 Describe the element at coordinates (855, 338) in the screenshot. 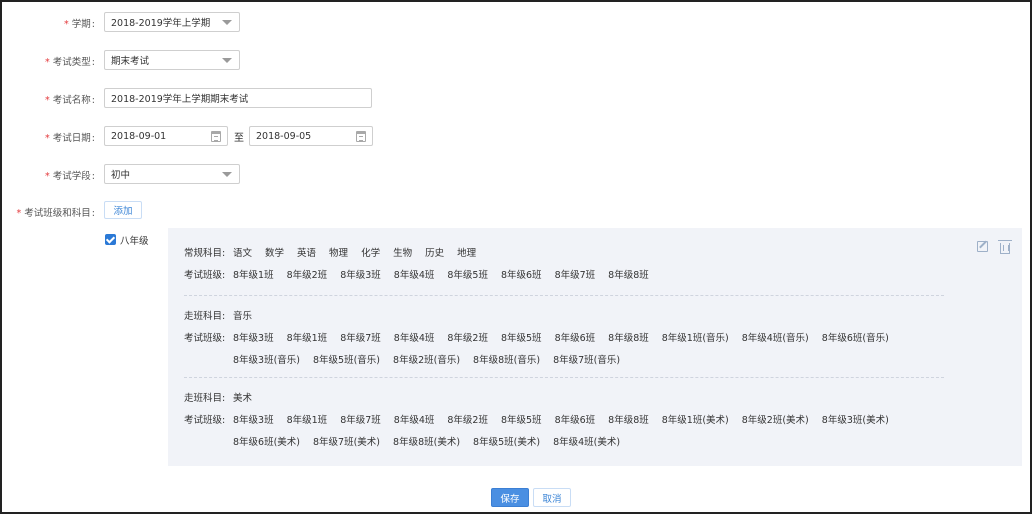

I see `class-item: 8年级6班(音乐)` at that location.